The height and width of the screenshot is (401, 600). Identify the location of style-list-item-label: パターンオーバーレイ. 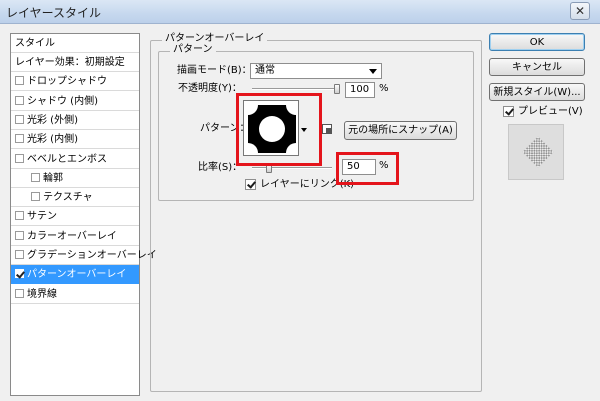
(77, 275).